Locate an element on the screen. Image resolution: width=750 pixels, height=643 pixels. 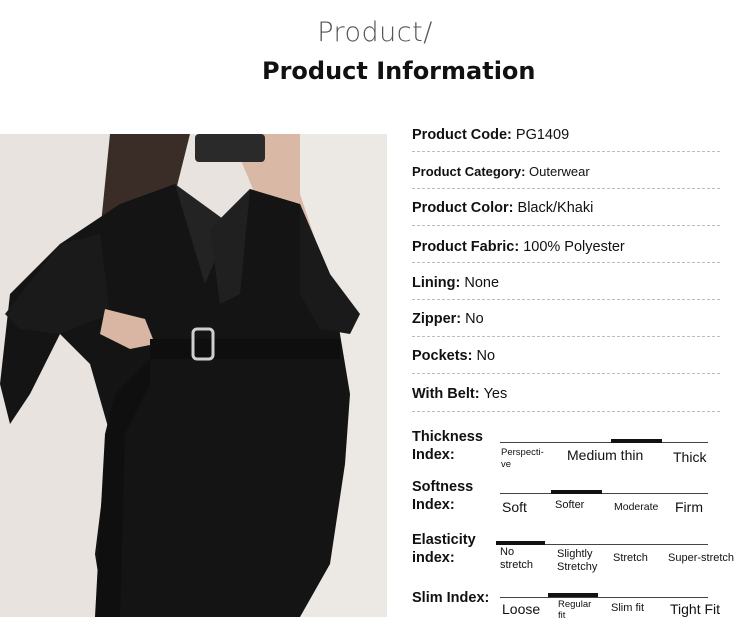
info-value: PG1409 is located at coordinates (542, 135).